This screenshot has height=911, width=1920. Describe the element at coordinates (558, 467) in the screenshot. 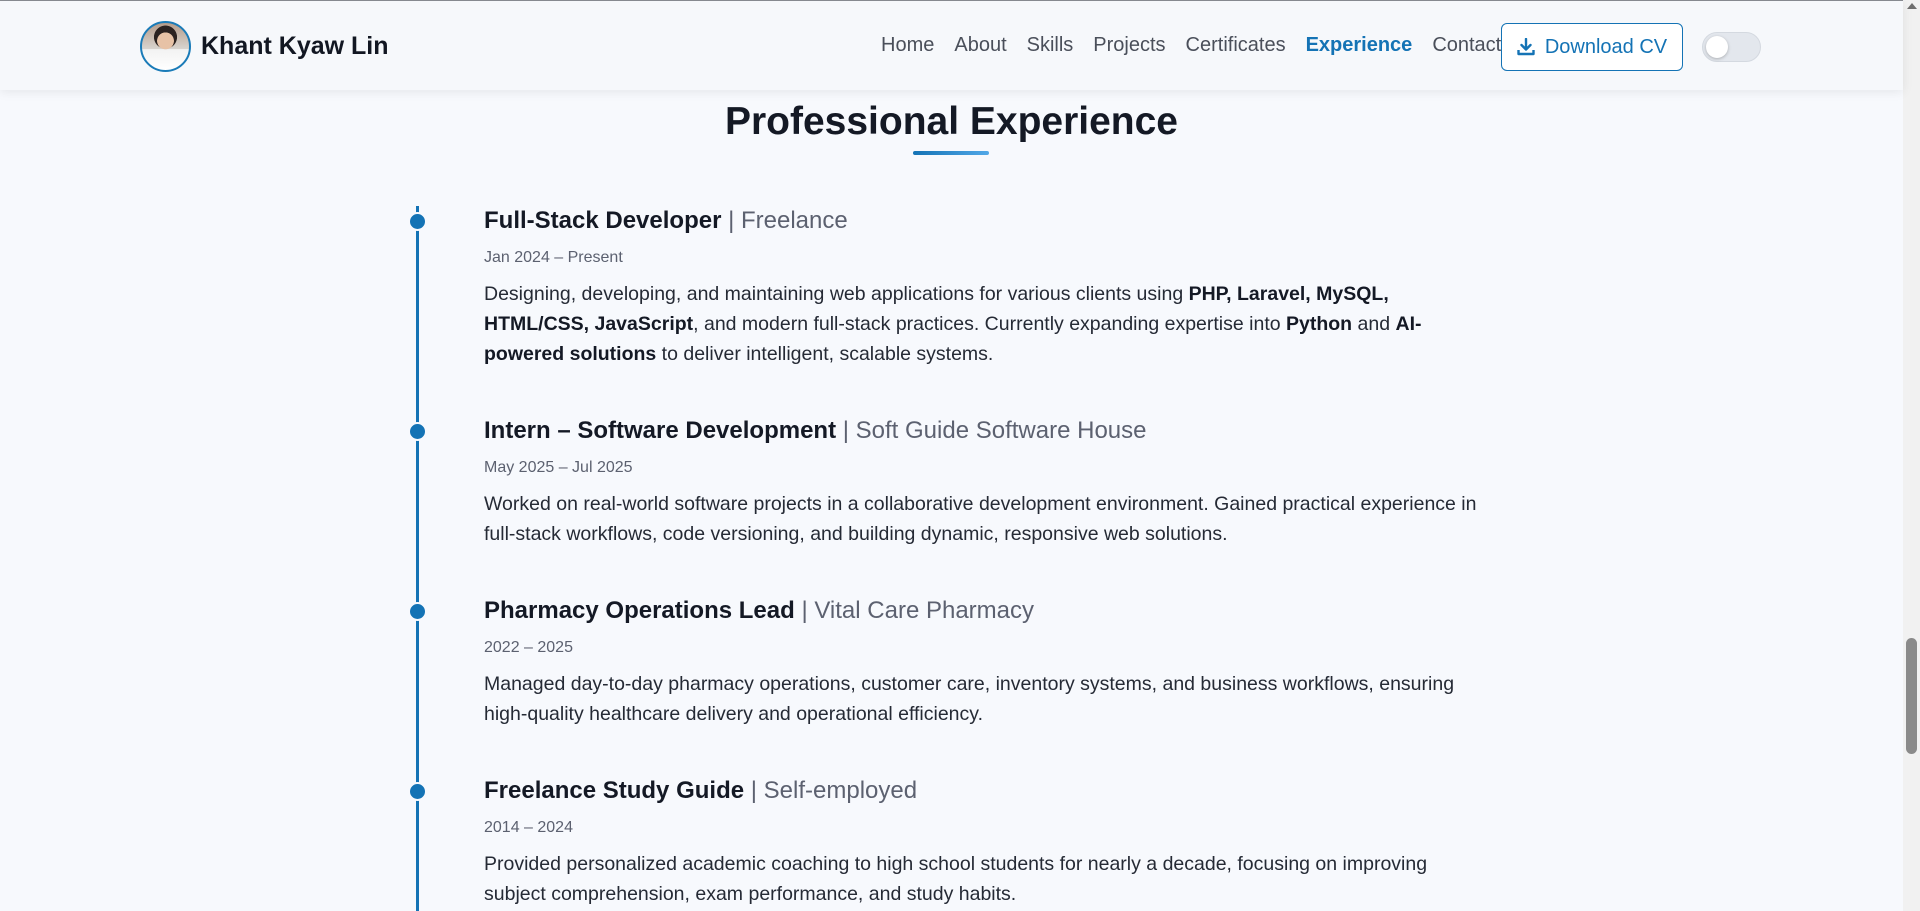

I see `experience-dates: May 2025 – Jul 2025` at that location.